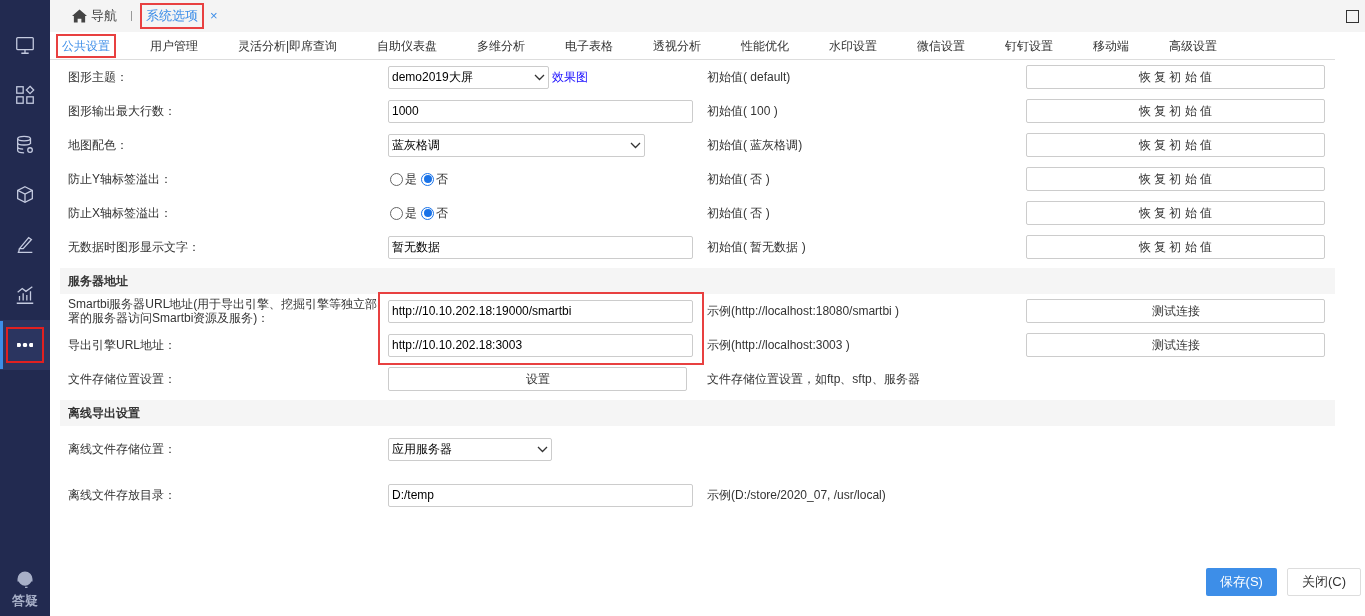 This screenshot has height=616, width=1365. What do you see at coordinates (1111, 45) in the screenshot?
I see `settings-tab: 移动端` at bounding box center [1111, 45].